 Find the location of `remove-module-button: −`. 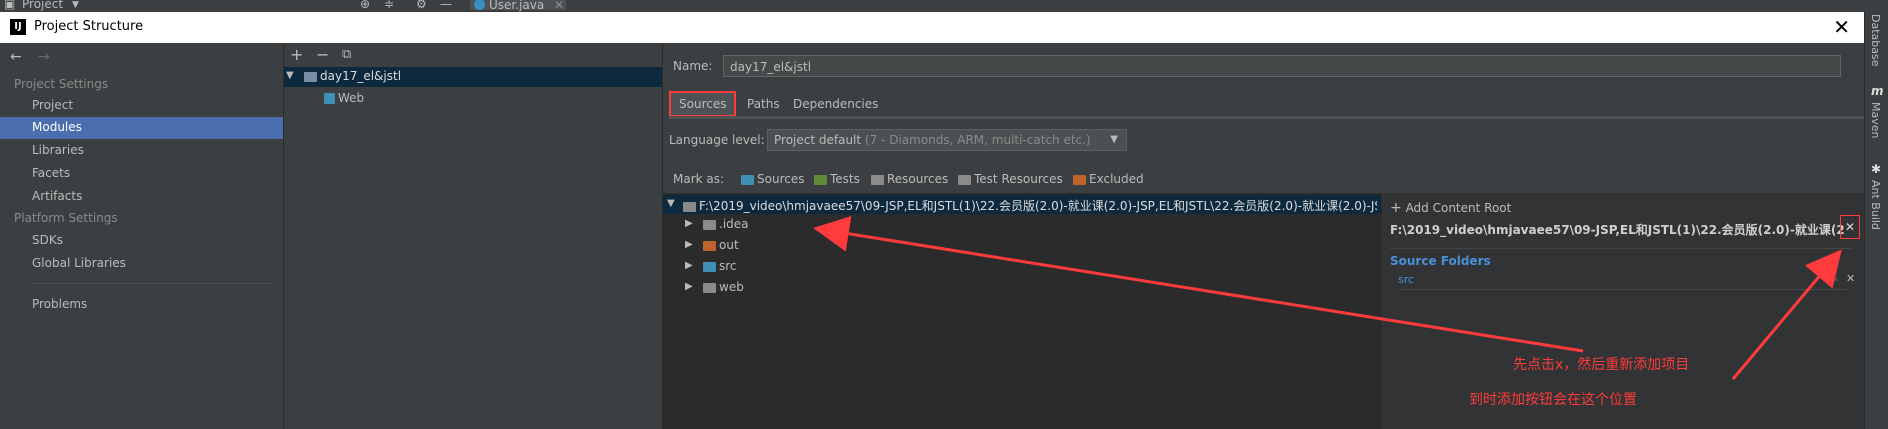

remove-module-button: − is located at coordinates (322, 54).